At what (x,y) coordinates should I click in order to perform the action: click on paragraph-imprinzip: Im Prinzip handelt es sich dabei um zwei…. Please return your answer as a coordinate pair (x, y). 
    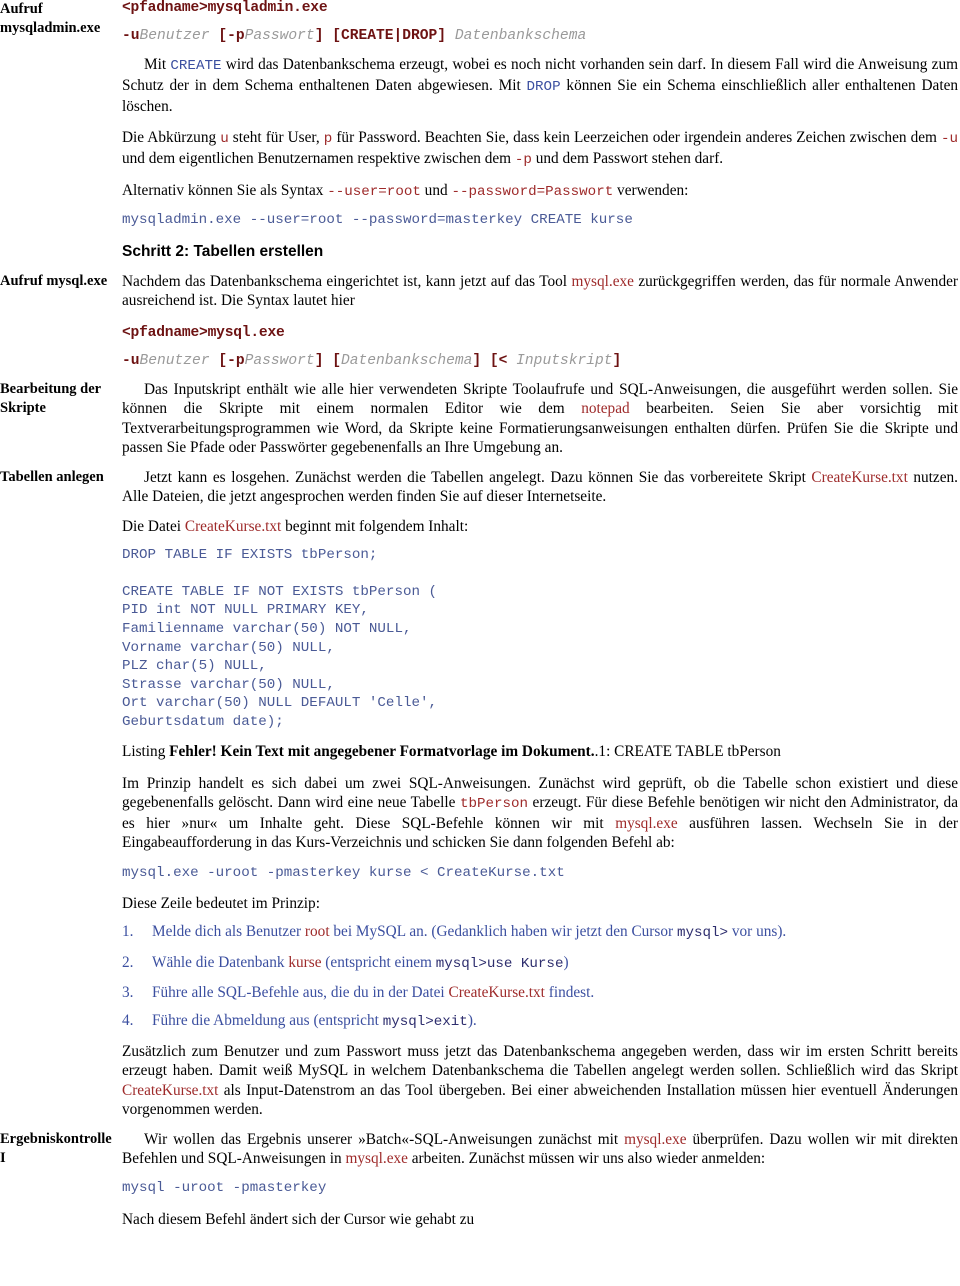
    Looking at the image, I should click on (540, 813).